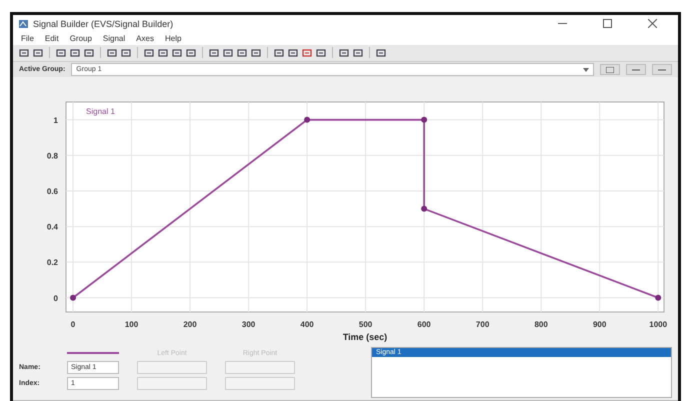  Describe the element at coordinates (103, 23) in the screenshot. I see `window-title: Signal Builder (EVS/Signal Builder)` at that location.